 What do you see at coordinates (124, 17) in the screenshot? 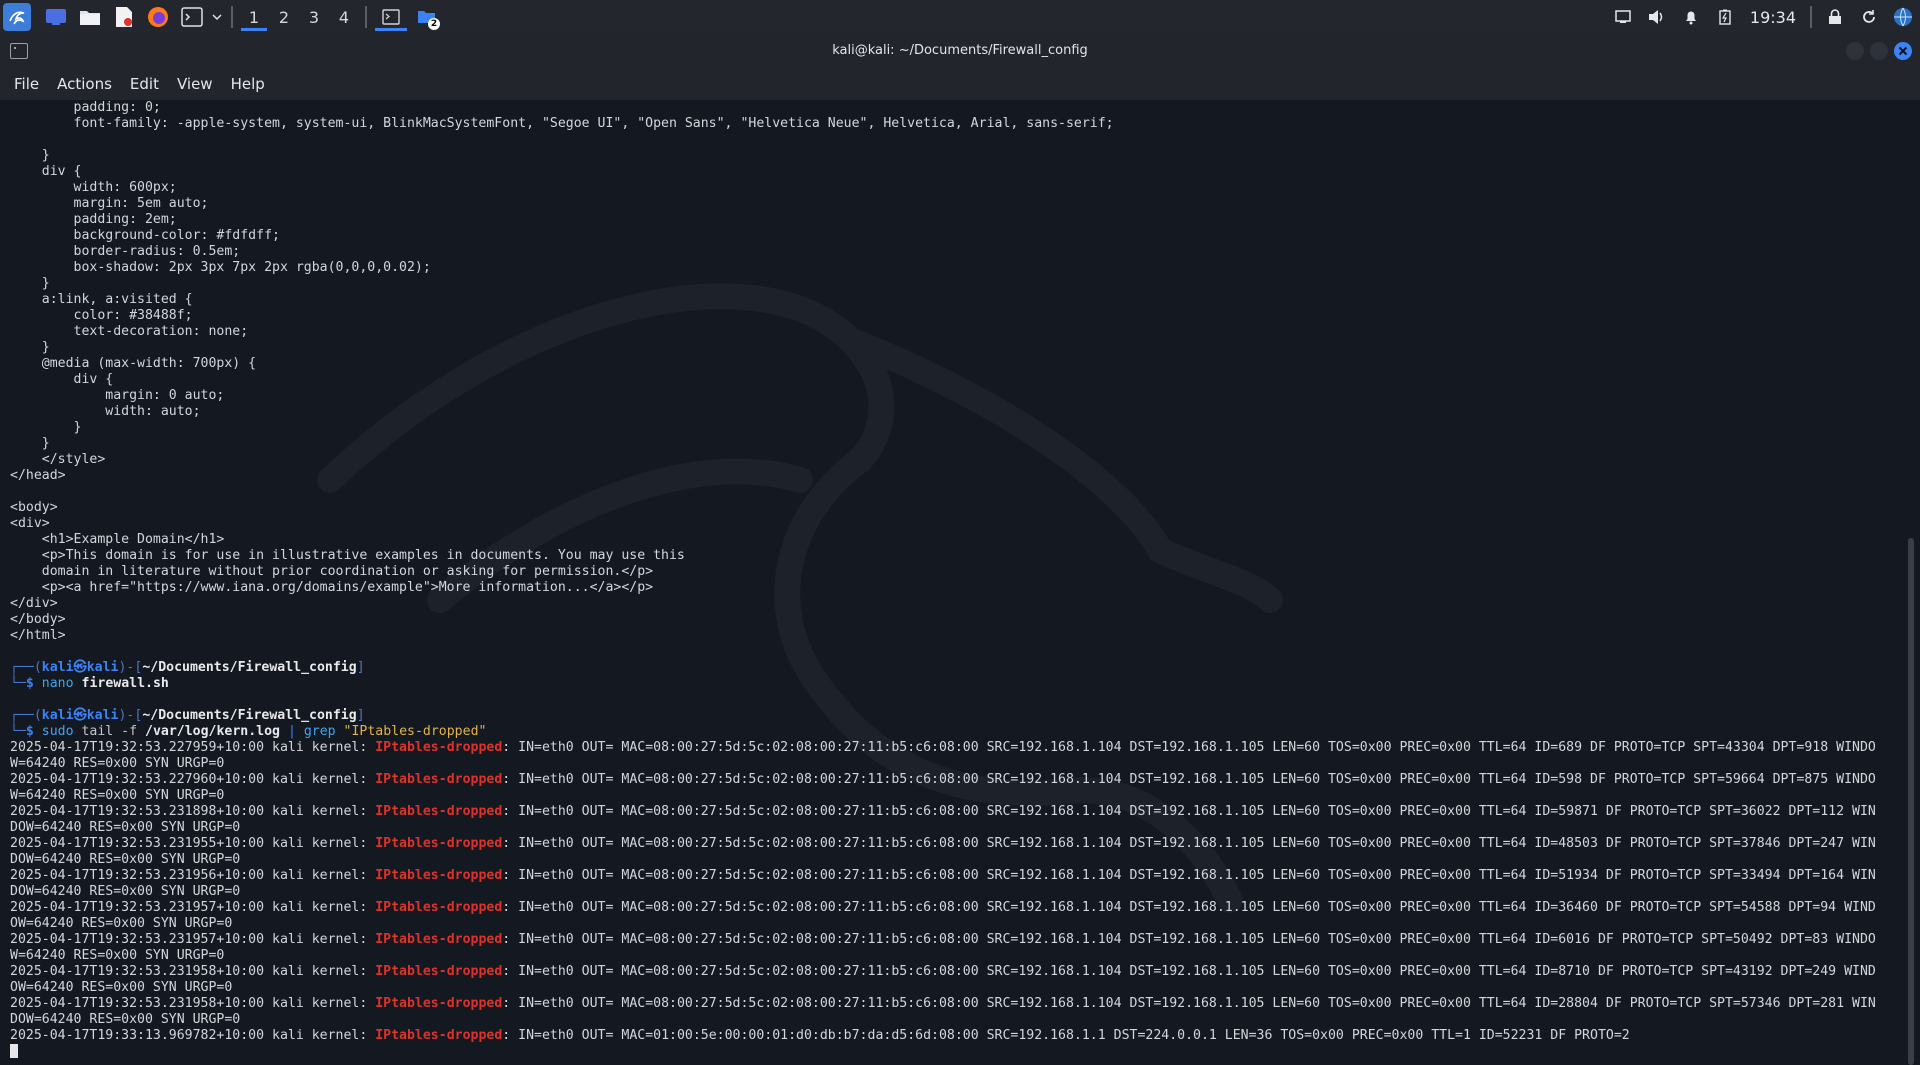
I see `text-editor-icon` at bounding box center [124, 17].